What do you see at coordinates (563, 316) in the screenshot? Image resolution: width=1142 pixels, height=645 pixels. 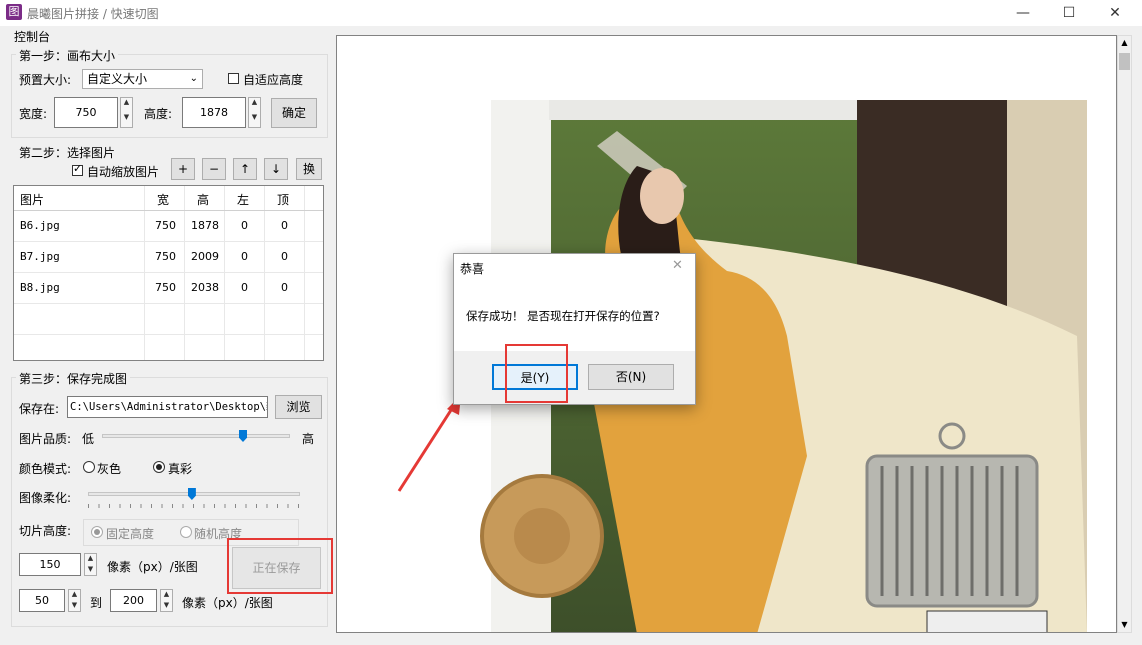 I see `dialog-message: 保存成功！ 是否现在打开保存的位置?` at bounding box center [563, 316].